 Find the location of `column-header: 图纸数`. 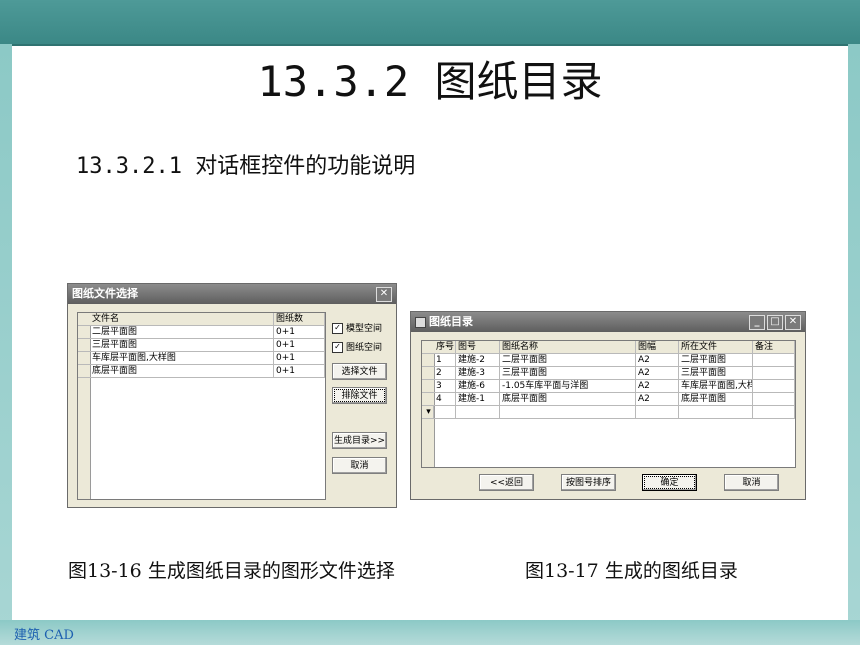

column-header: 图纸数 is located at coordinates (299, 319).